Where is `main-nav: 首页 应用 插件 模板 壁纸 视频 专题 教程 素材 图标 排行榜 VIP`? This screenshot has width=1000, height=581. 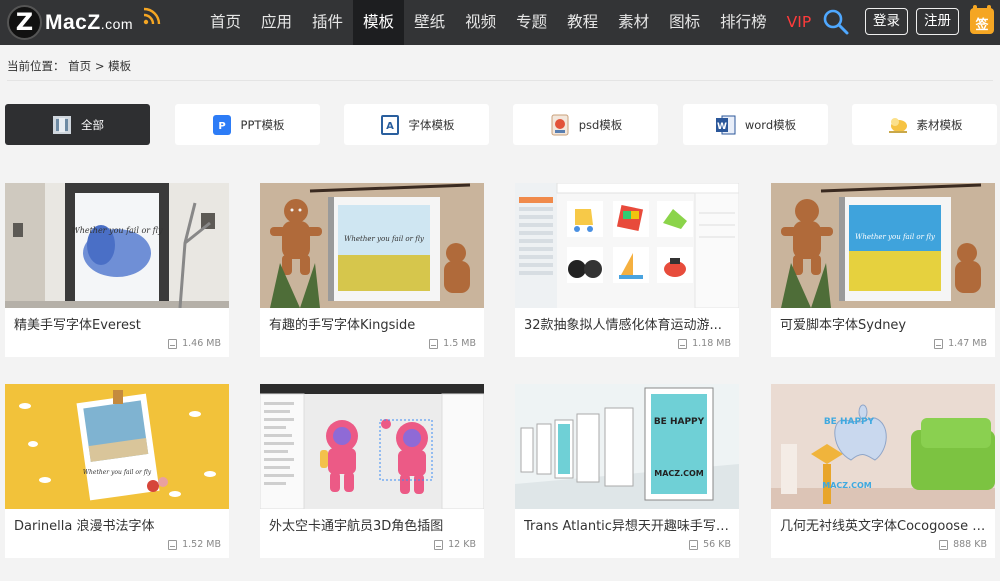
main-nav: 首页 应用 插件 模板 壁纸 视频 专题 教程 素材 图标 排行榜 VIP is located at coordinates (510, 22).